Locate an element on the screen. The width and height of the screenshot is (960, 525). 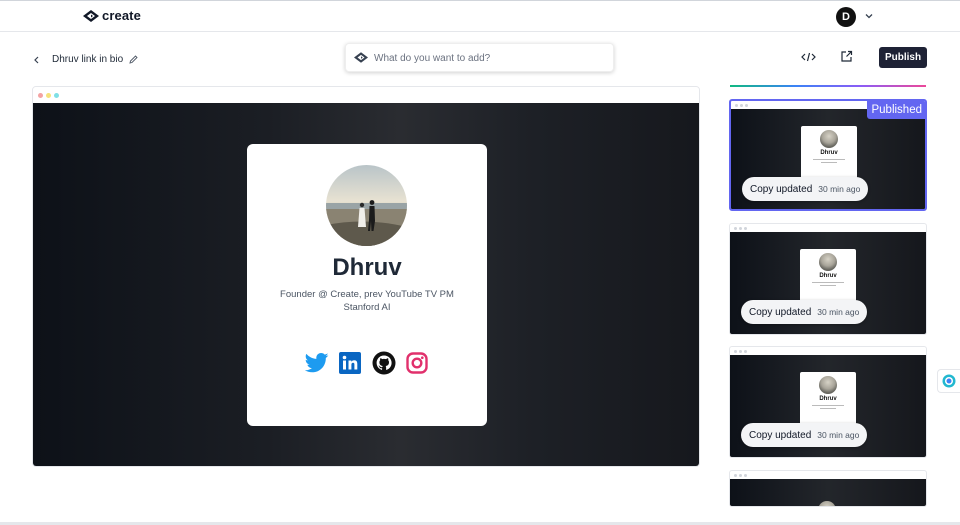
top-bar: create D is located at coordinates (480, 16).